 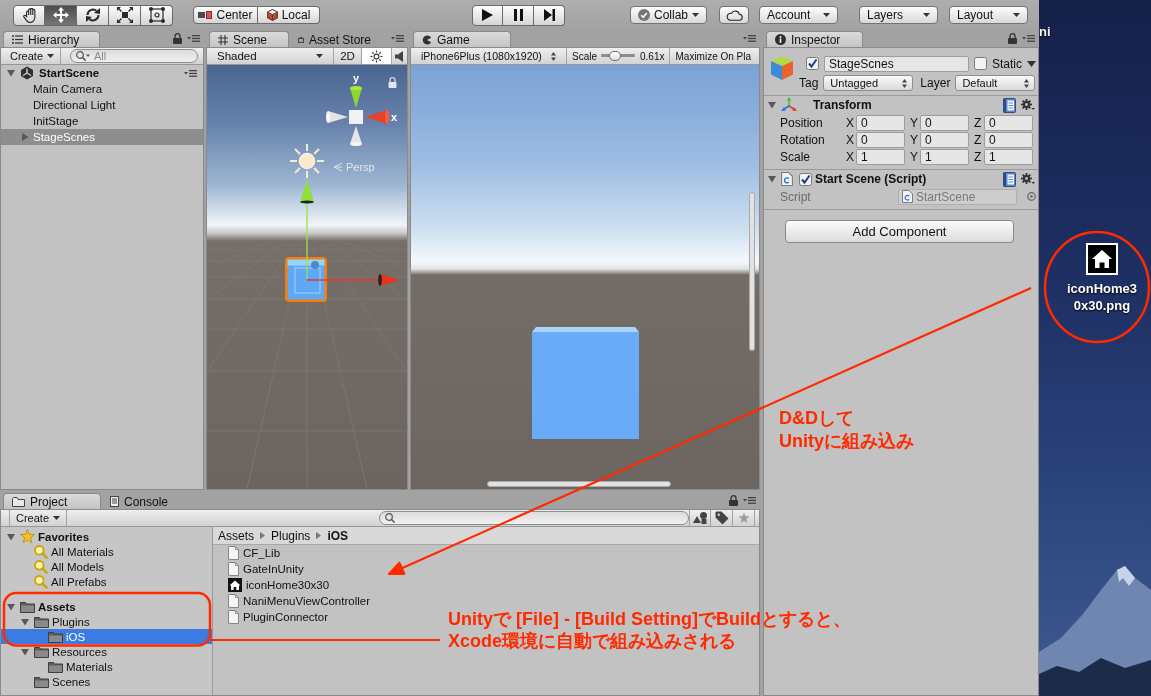 I want to click on panel-tab: Console, so click(x=150, y=501).